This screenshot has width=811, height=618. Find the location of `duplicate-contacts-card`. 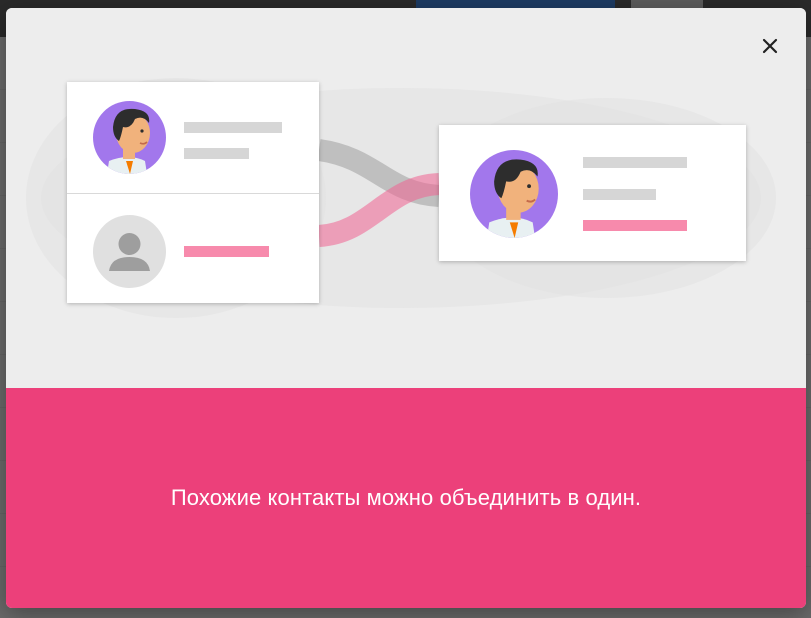

duplicate-contacts-card is located at coordinates (193, 192).